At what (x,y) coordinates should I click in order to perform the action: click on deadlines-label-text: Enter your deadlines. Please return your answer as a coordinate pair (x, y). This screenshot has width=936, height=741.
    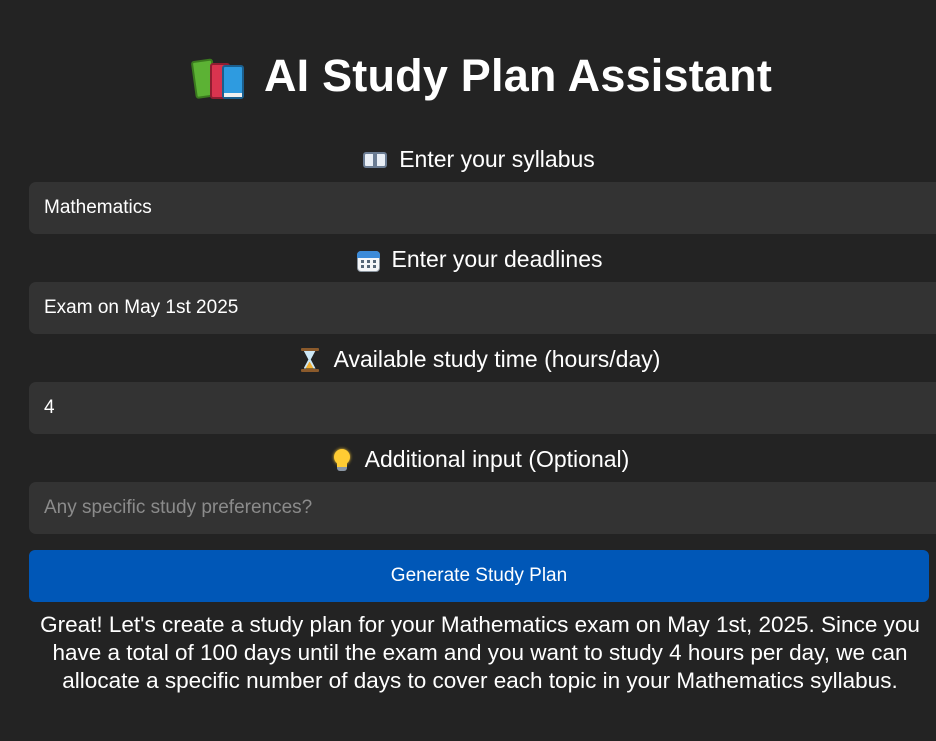
    Looking at the image, I should click on (497, 259).